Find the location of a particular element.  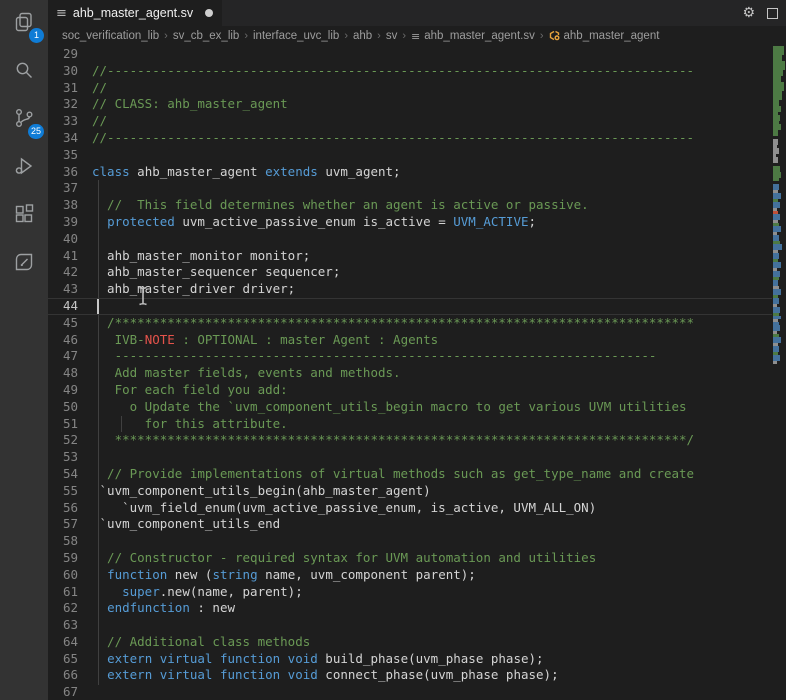

breadcrumb-item: sv_cb_ex_lib is located at coordinates (206, 36).